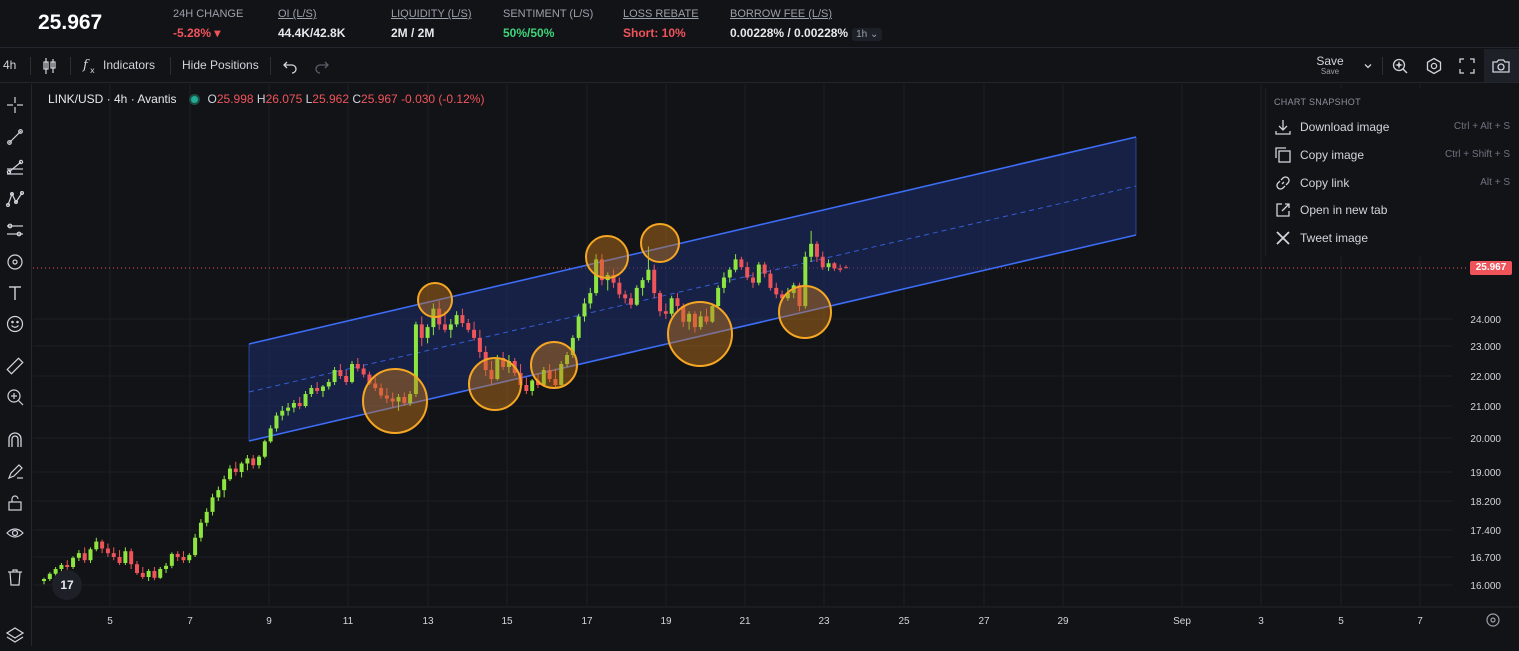 The height and width of the screenshot is (651, 1519). Describe the element at coordinates (806, 24) in the screenshot. I see `stat-5: BORROW FEE (L/S) 0.00228% / 0.00228% 1h ⌄` at that location.